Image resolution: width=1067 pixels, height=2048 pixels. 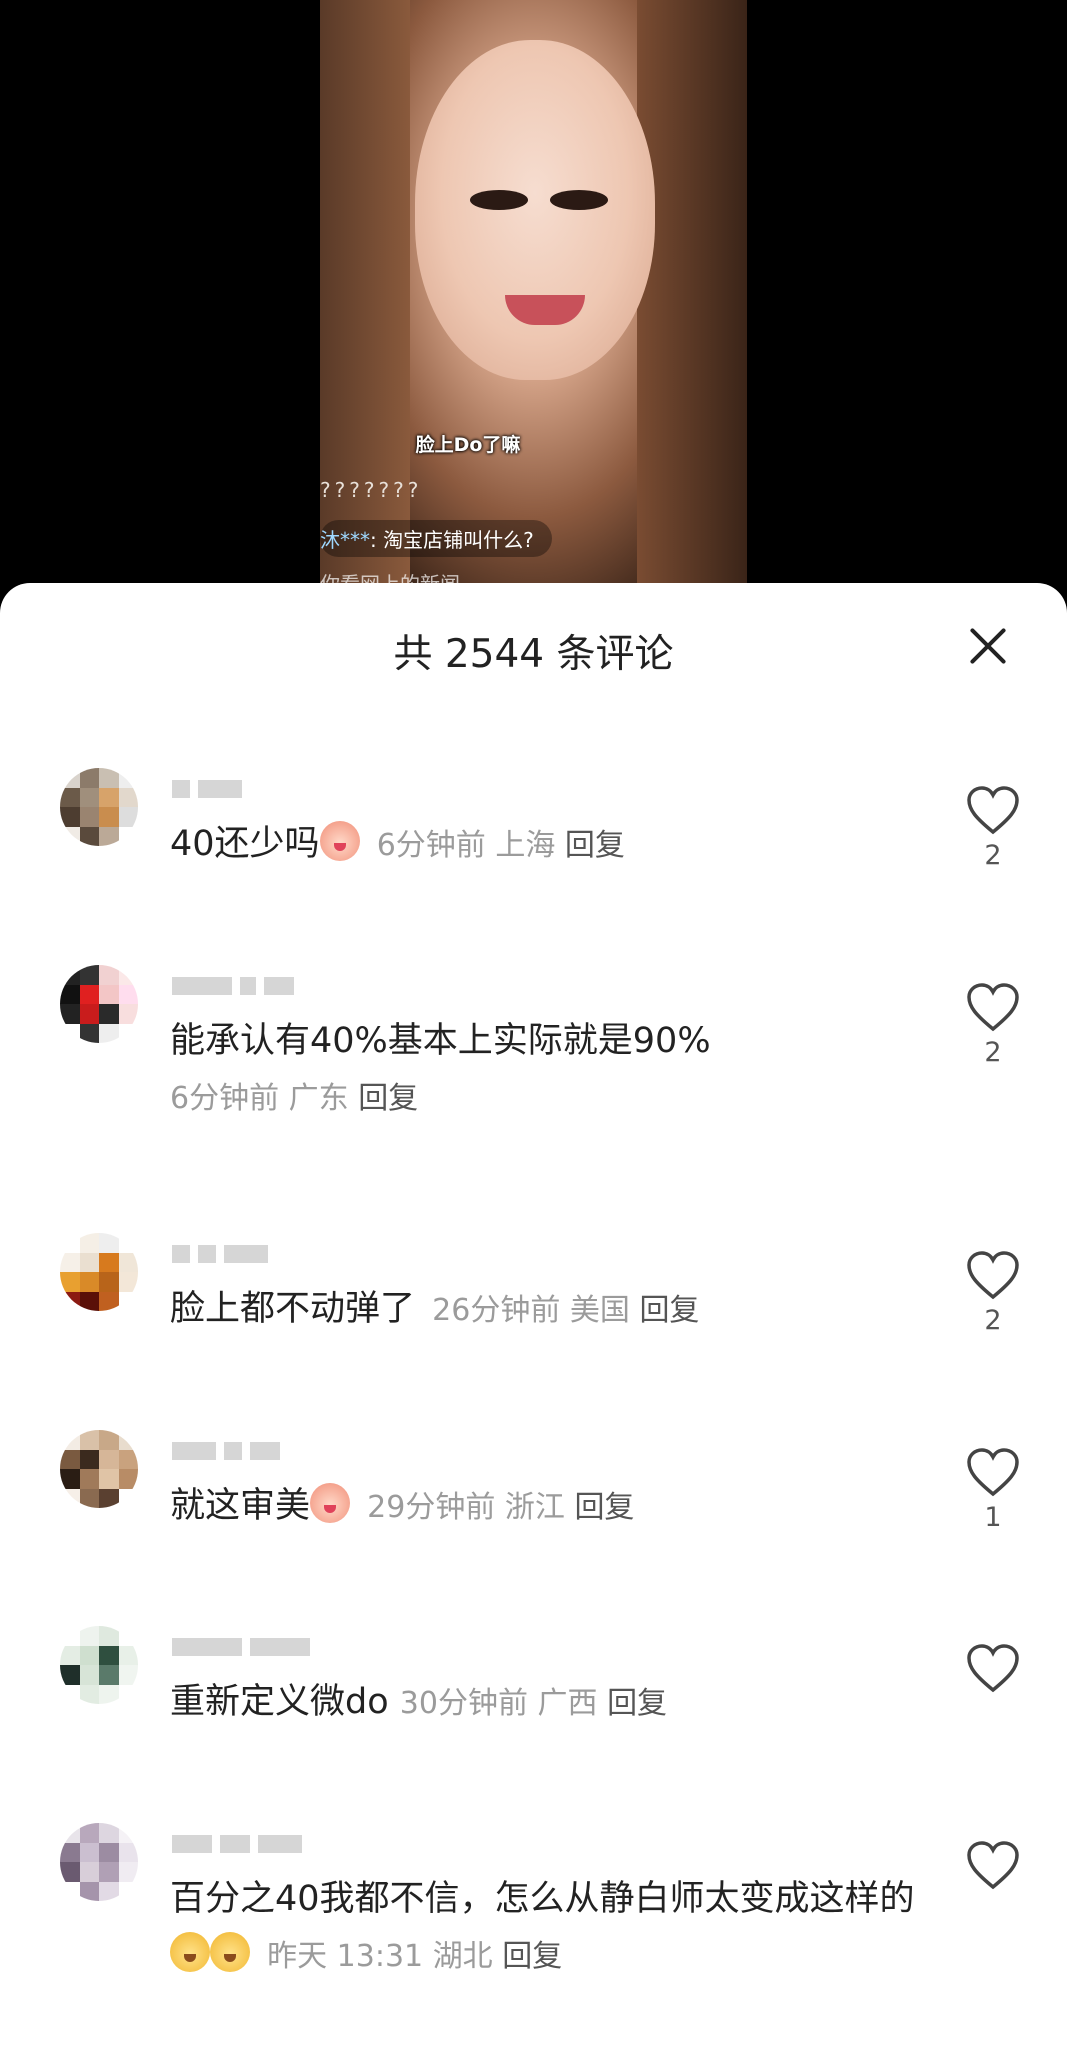 What do you see at coordinates (993, 1517) in the screenshot?
I see `like-count: 1` at bounding box center [993, 1517].